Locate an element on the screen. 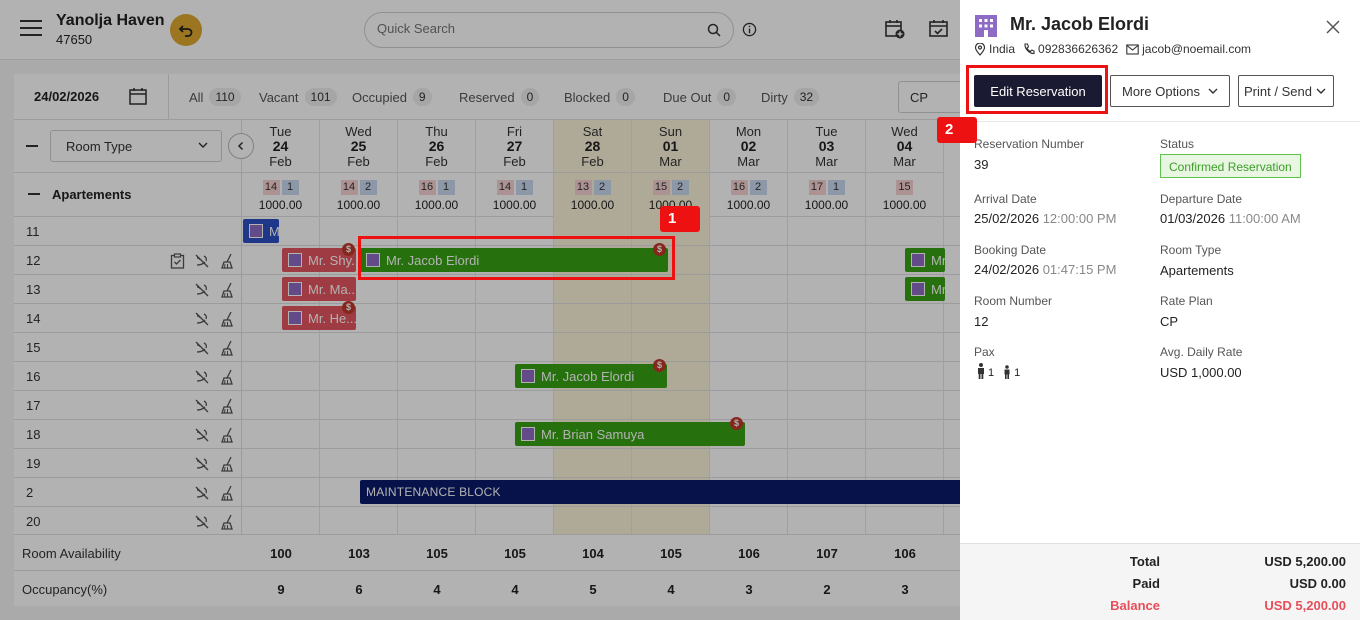 Image resolution: width=1360 pixels, height=620 pixels. departure-label: Departure Date is located at coordinates (1201, 199).